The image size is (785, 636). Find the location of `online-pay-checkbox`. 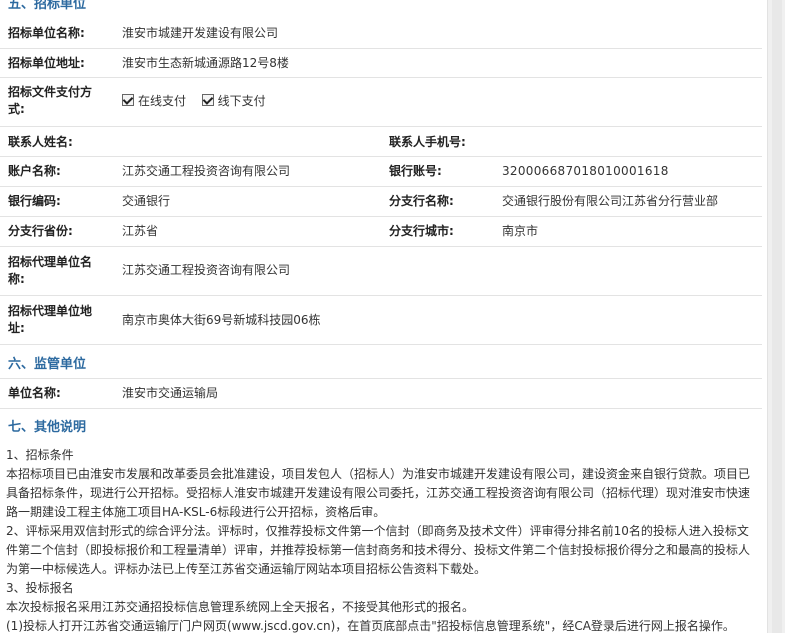

online-pay-checkbox is located at coordinates (128, 100).